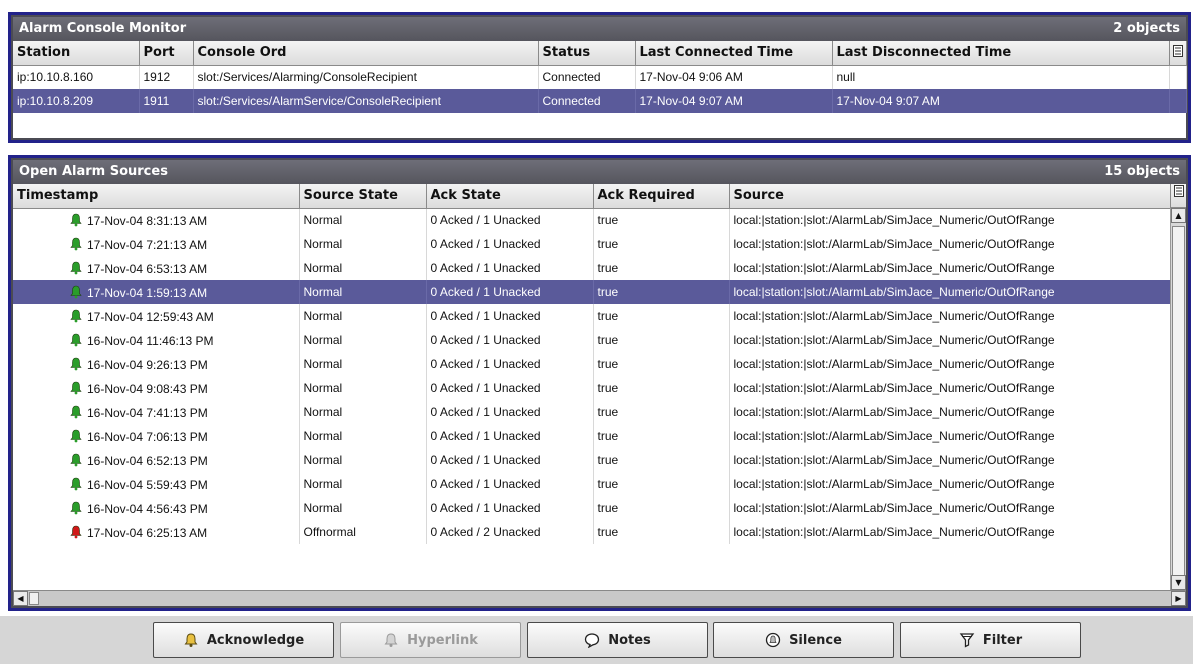  I want to click on timestamp-text: 16-Nov-04 9:08:43 PM, so click(147, 388).